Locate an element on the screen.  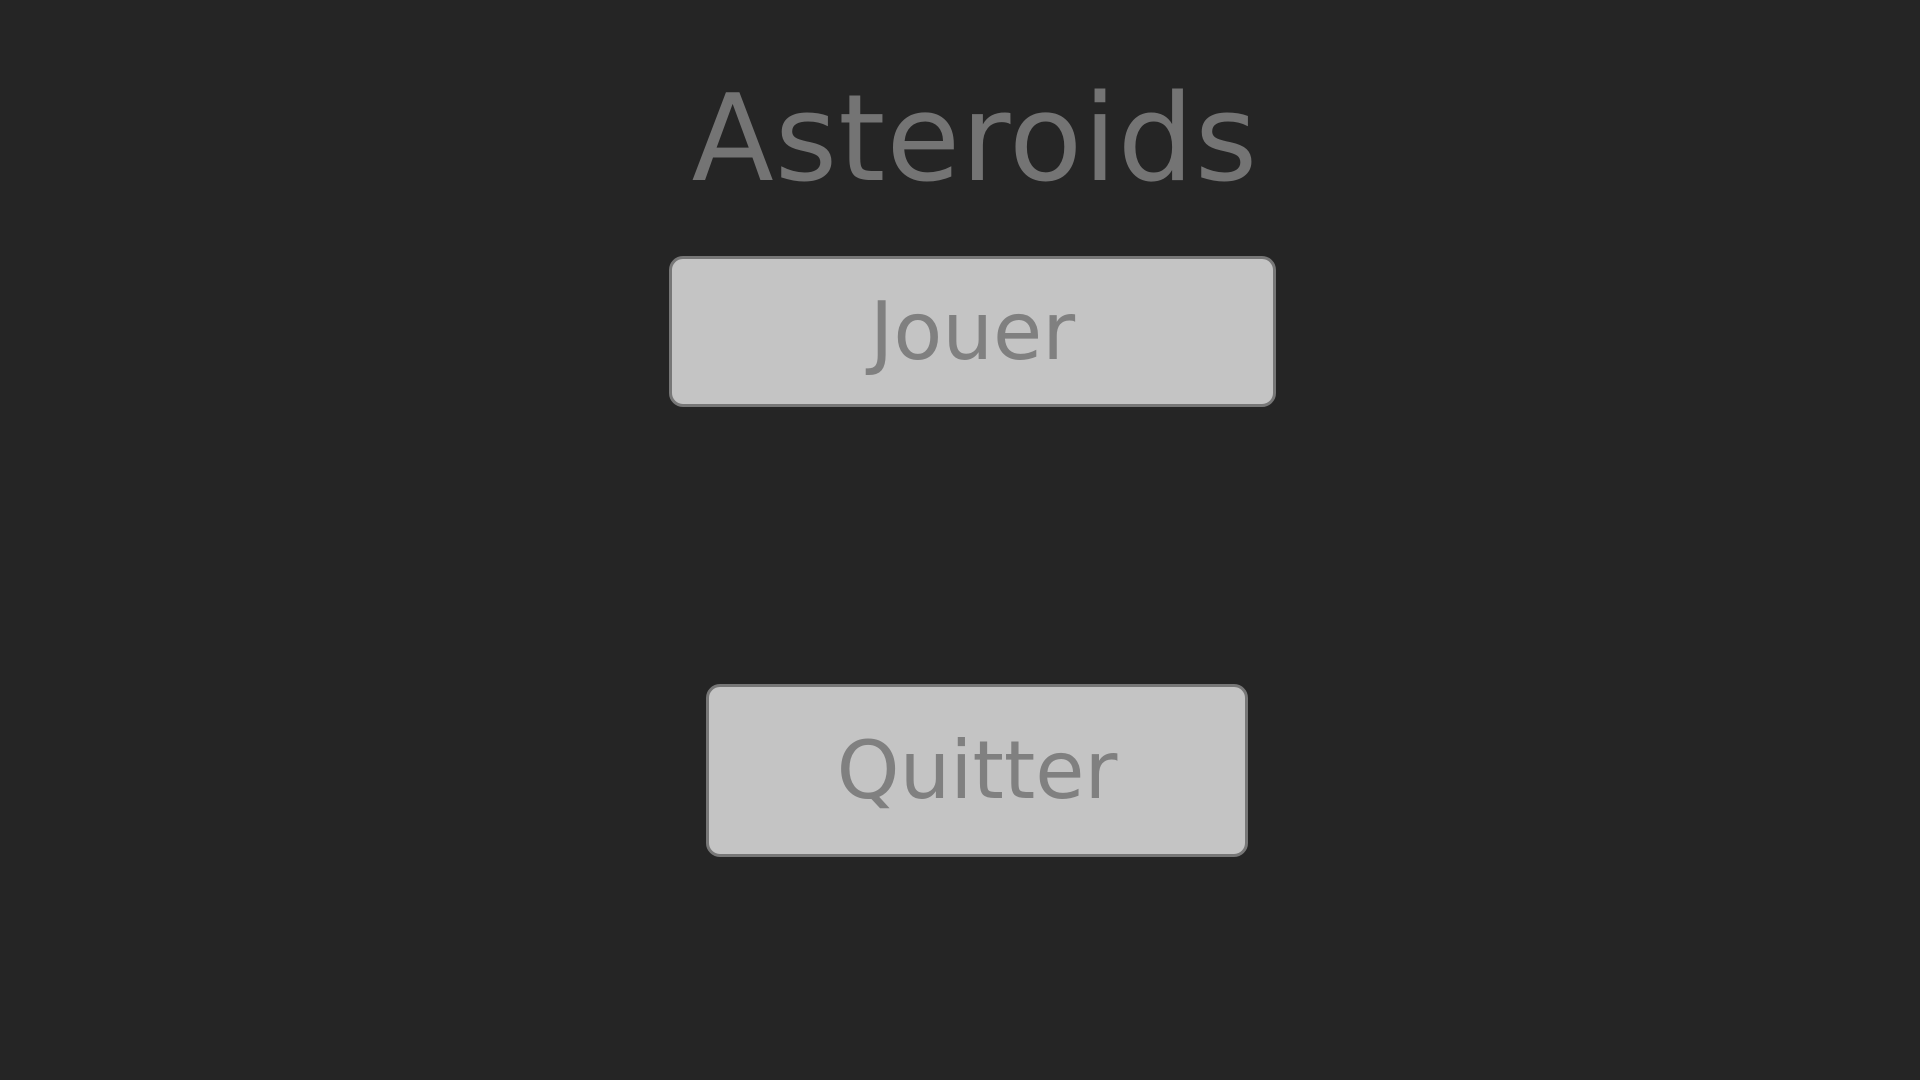
play-button: Jouer is located at coordinates (972, 331).